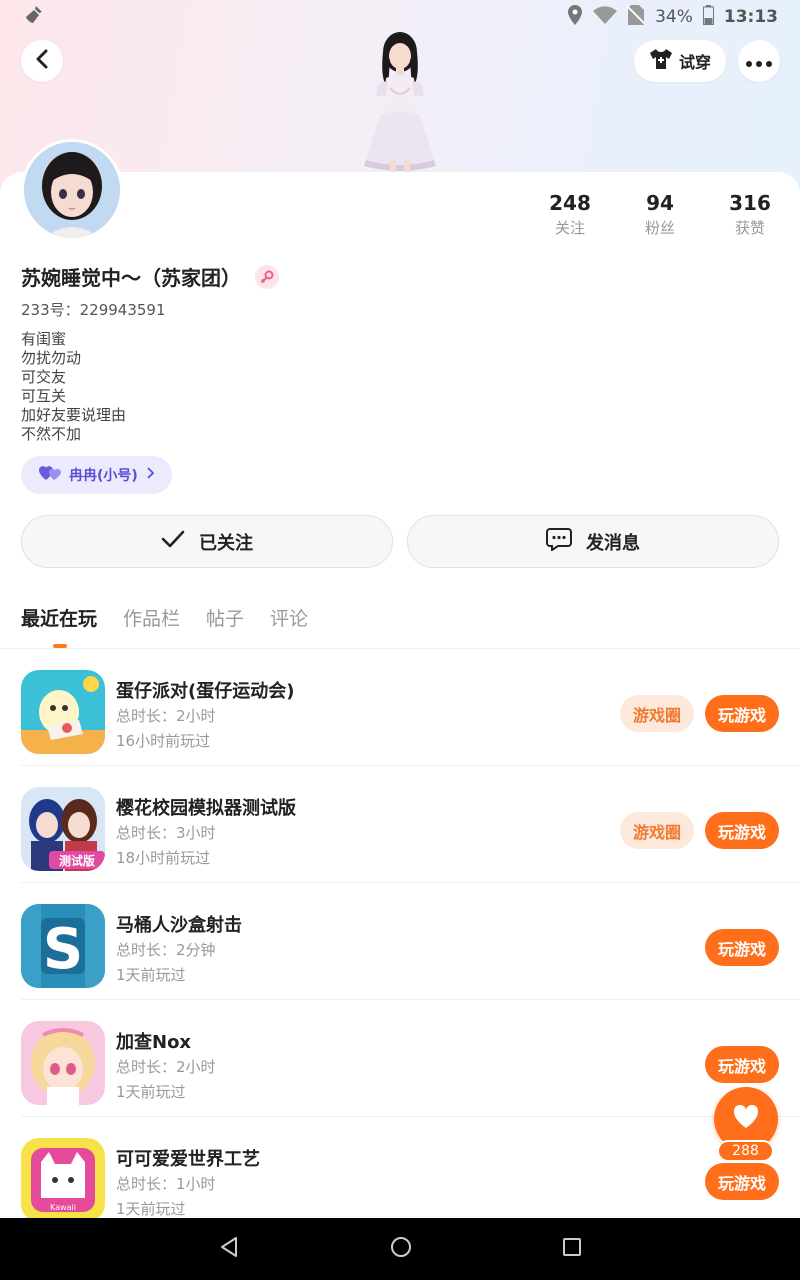  I want to click on battery-icon, so click(708, 17).